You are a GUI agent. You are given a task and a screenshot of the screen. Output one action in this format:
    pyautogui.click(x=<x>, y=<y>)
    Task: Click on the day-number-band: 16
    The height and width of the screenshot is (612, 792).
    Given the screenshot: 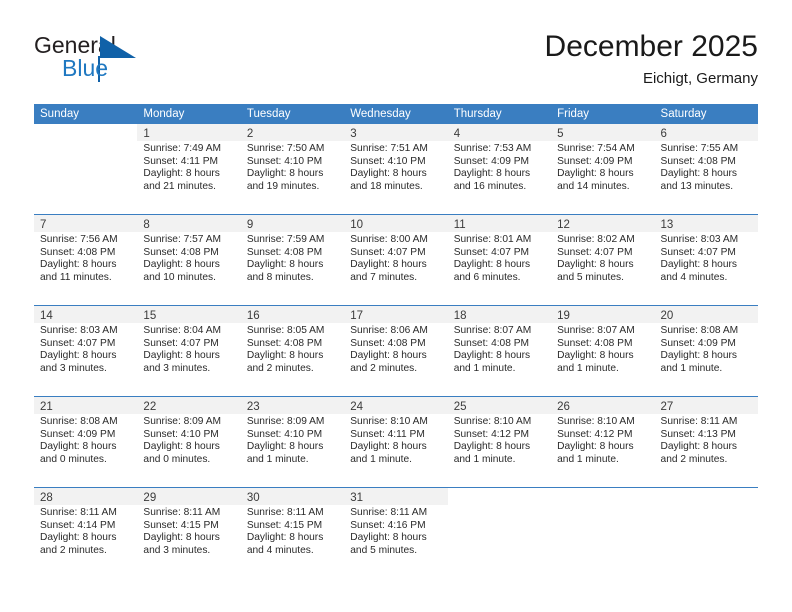 What is the action you would take?
    pyautogui.click(x=292, y=314)
    